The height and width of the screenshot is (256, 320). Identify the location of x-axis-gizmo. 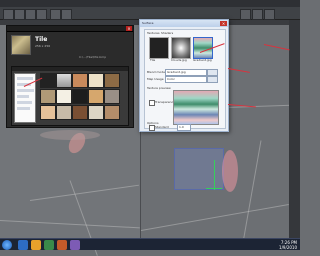
(214, 188).